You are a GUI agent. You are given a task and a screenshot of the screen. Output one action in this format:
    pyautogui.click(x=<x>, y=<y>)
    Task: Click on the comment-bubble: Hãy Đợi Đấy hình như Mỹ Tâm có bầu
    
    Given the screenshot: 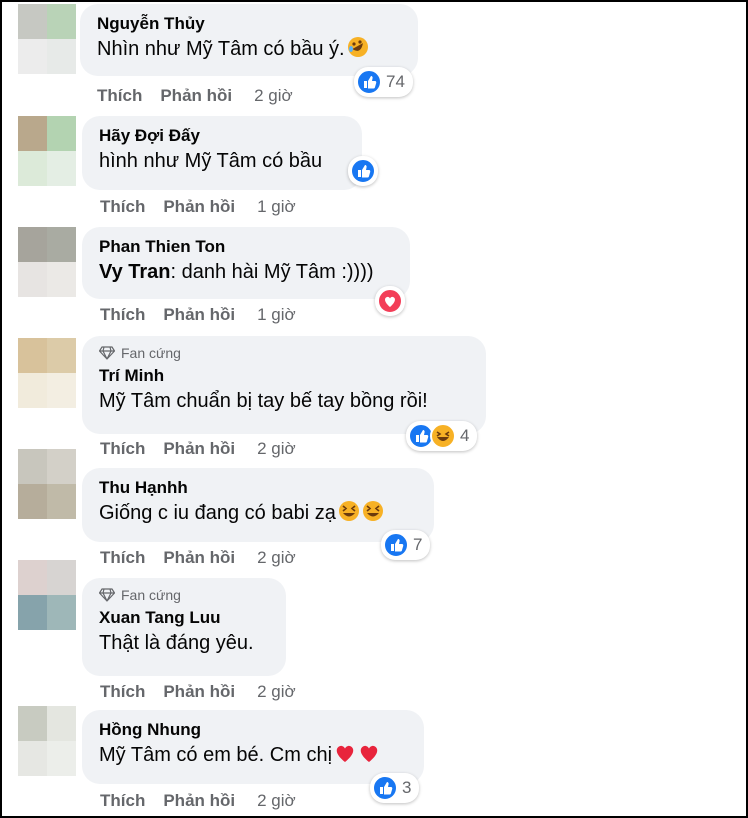 What is the action you would take?
    pyautogui.click(x=222, y=153)
    